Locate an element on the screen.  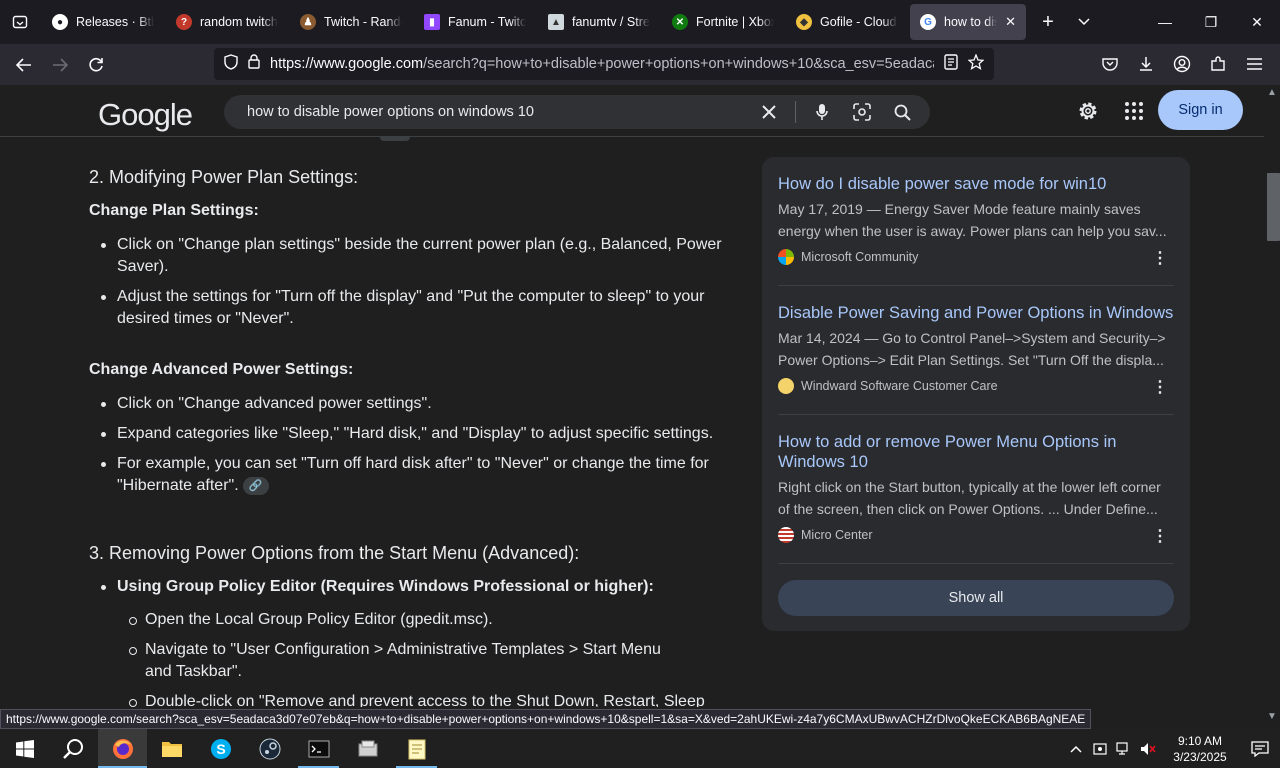
source-site: Windward Software Customer Care ⋮ is located at coordinates (976, 386).